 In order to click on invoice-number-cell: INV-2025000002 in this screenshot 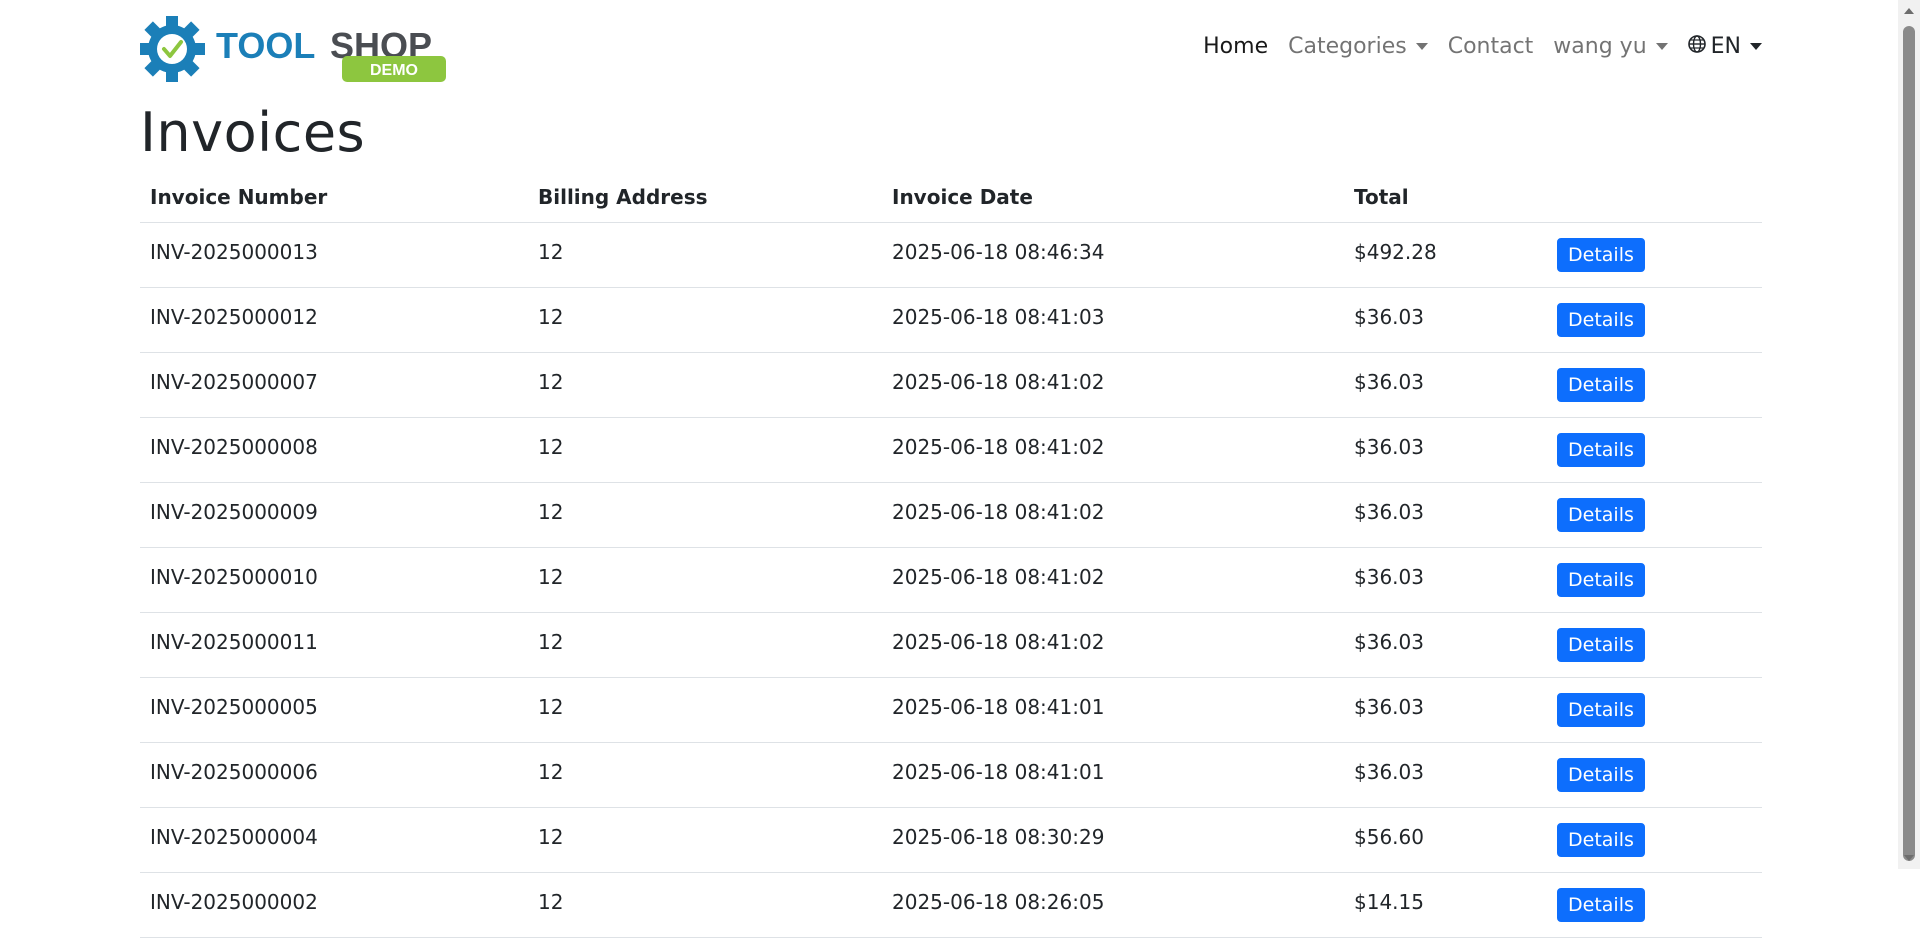, I will do `click(334, 905)`.